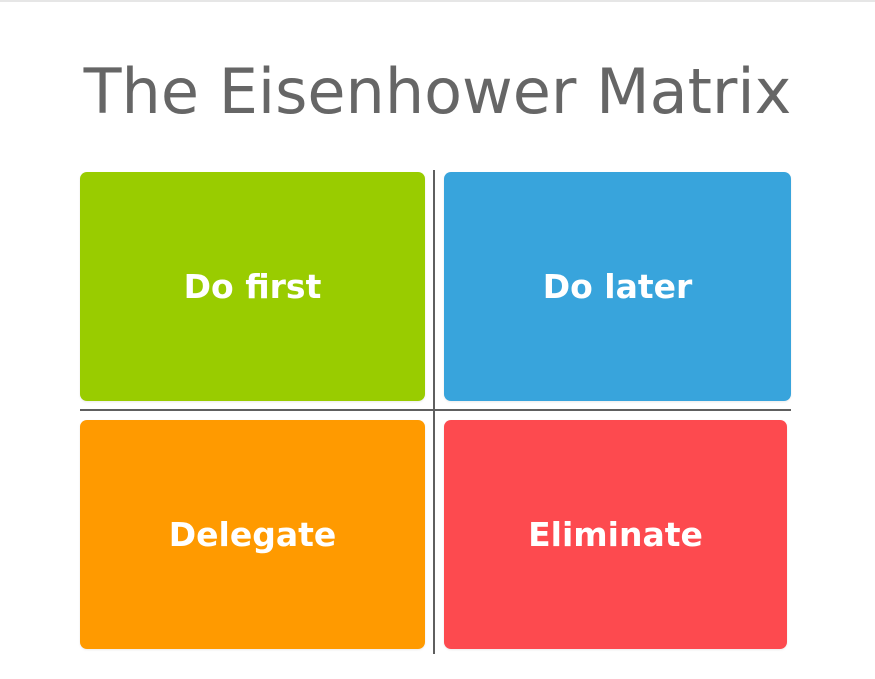  Describe the element at coordinates (437, 91) in the screenshot. I see `diagram-title: The Eisenhower Matrix` at that location.